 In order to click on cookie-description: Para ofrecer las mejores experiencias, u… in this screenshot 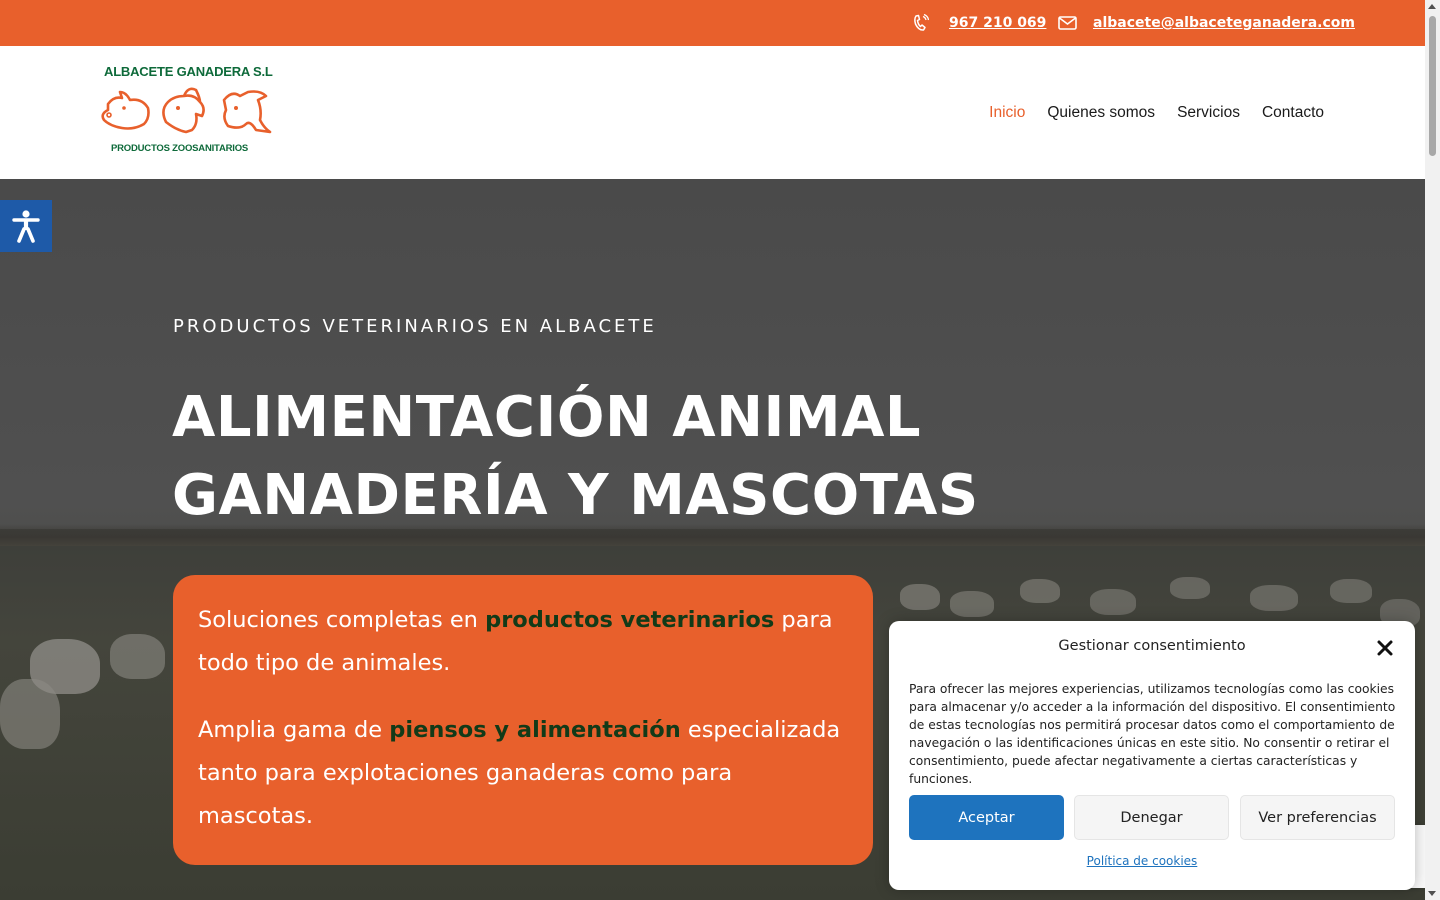, I will do `click(1152, 734)`.